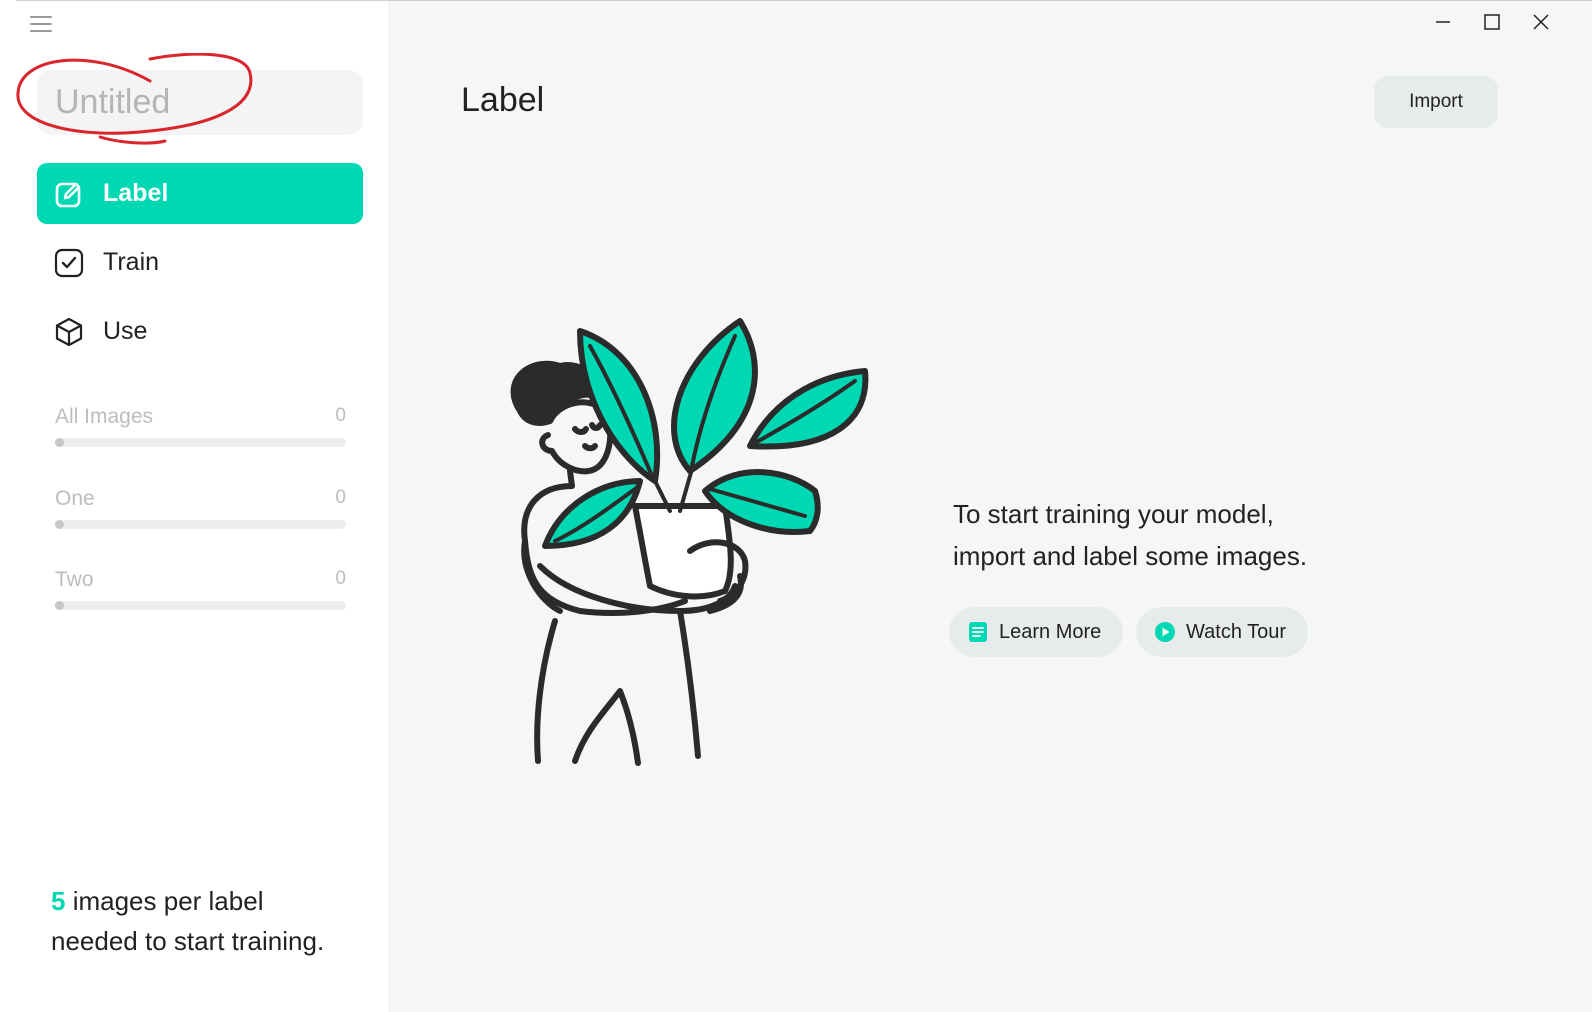 Image resolution: width=1592 pixels, height=1012 pixels. Describe the element at coordinates (200, 331) in the screenshot. I see `nav-item-use: Use` at that location.